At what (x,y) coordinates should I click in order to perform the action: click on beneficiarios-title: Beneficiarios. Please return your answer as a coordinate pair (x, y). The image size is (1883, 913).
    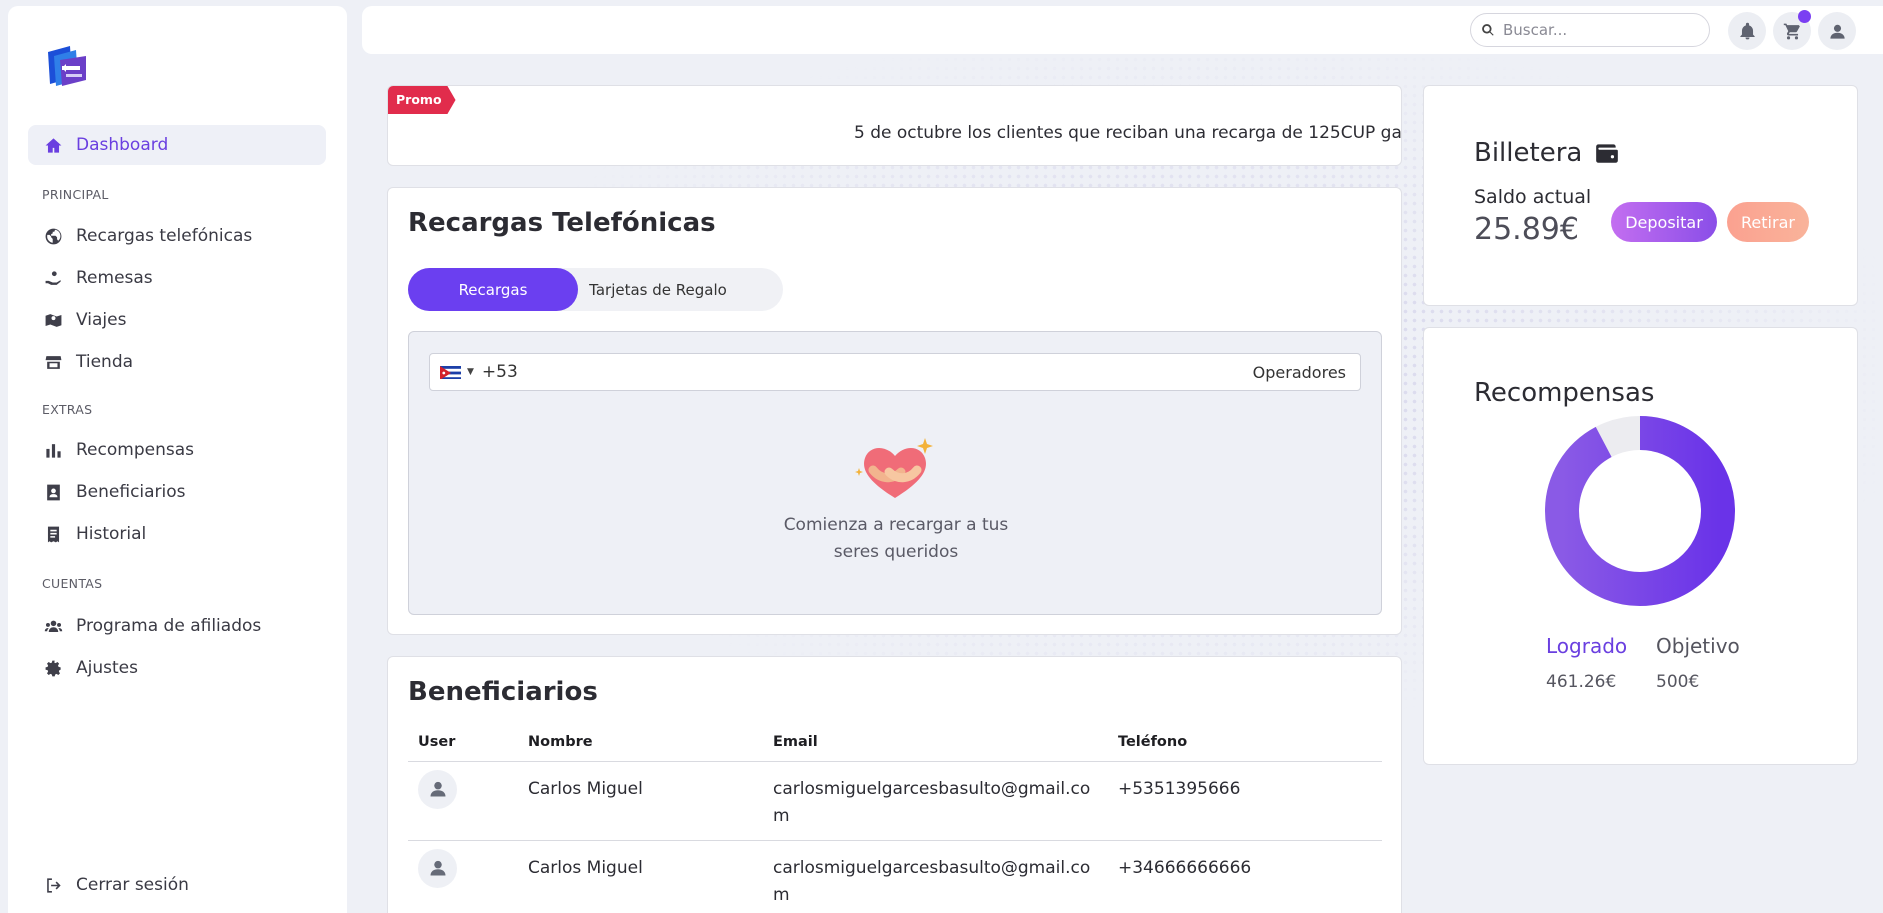
    Looking at the image, I should click on (503, 692).